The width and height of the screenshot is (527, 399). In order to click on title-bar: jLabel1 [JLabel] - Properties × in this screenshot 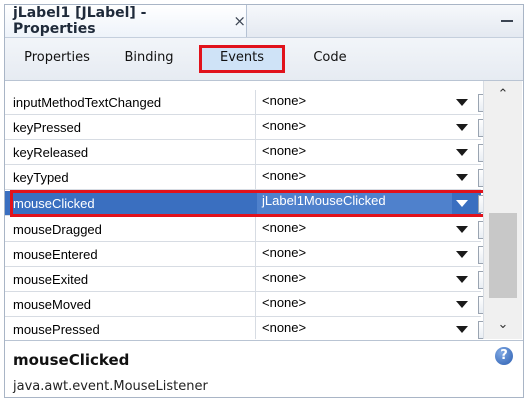, I will do `click(264, 21)`.